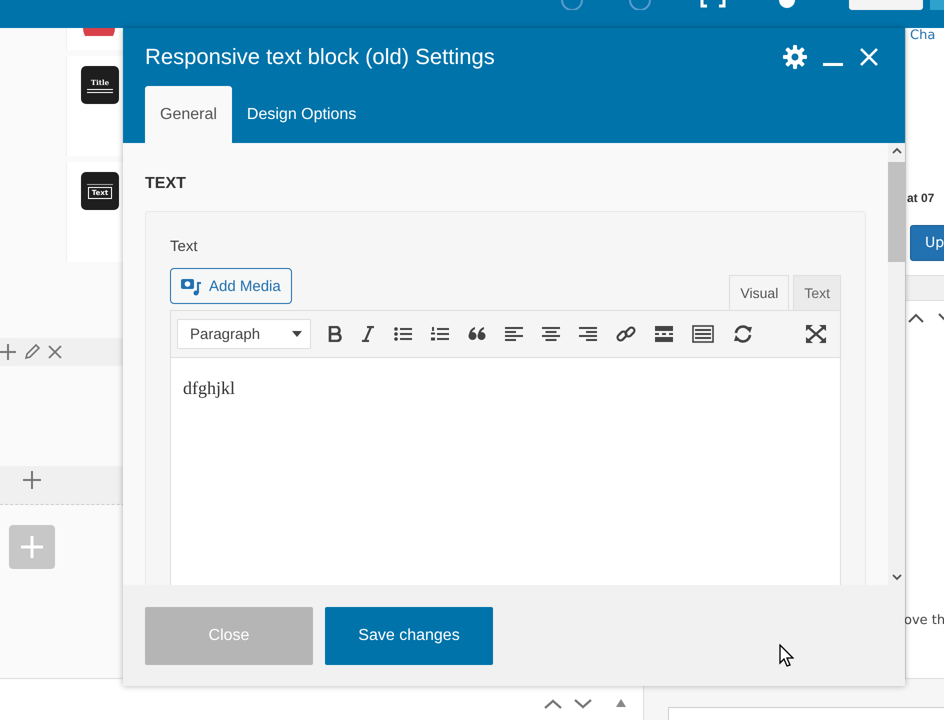  I want to click on scrollbar, so click(896, 364).